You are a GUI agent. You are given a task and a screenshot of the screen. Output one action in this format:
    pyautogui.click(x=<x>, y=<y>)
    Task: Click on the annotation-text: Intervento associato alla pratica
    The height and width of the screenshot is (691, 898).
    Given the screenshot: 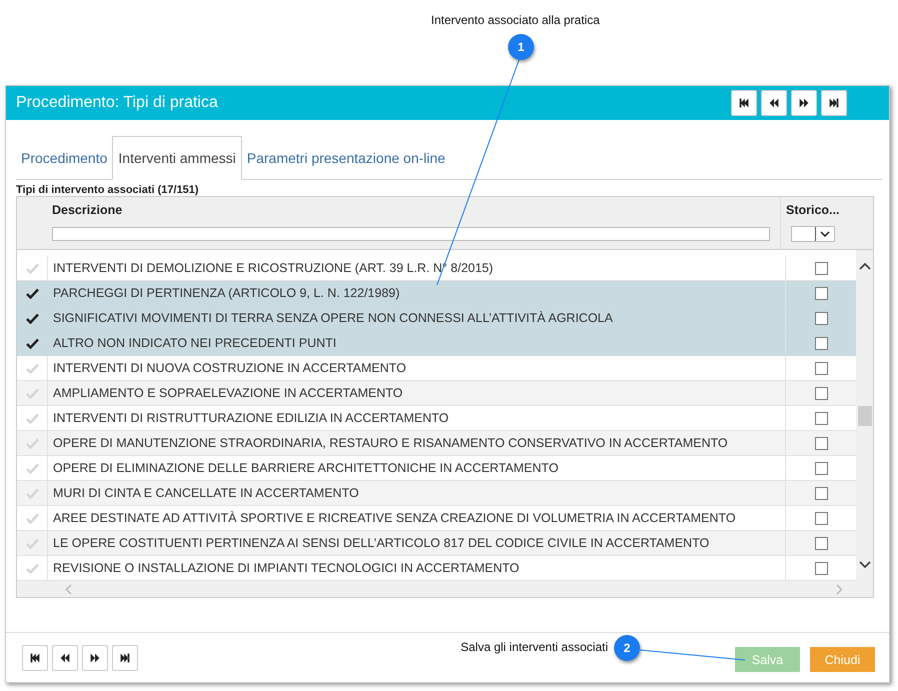 What is the action you would take?
    pyautogui.click(x=515, y=20)
    